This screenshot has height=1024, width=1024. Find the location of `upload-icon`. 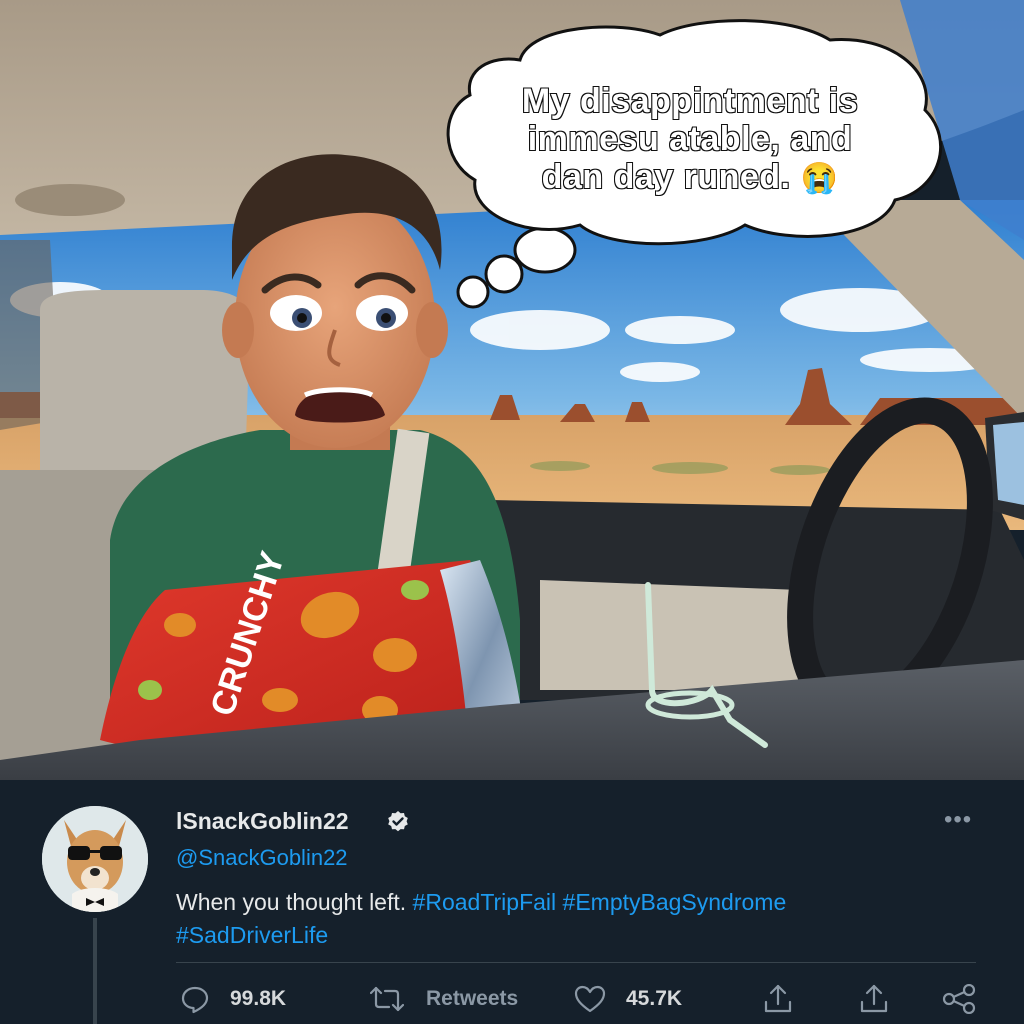

upload-icon is located at coordinates (874, 998).